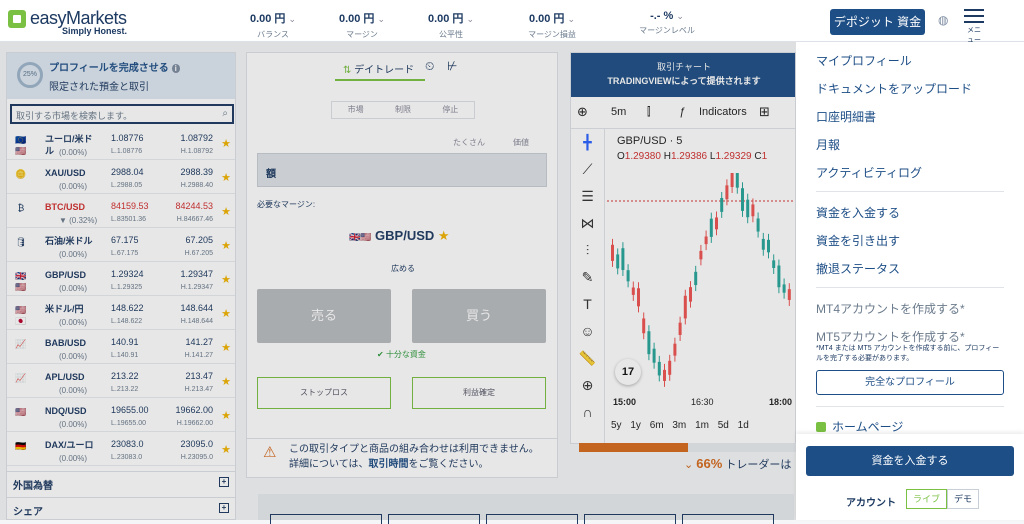 The image size is (1024, 524). I want to click on stat-label: バランス, so click(273, 34).